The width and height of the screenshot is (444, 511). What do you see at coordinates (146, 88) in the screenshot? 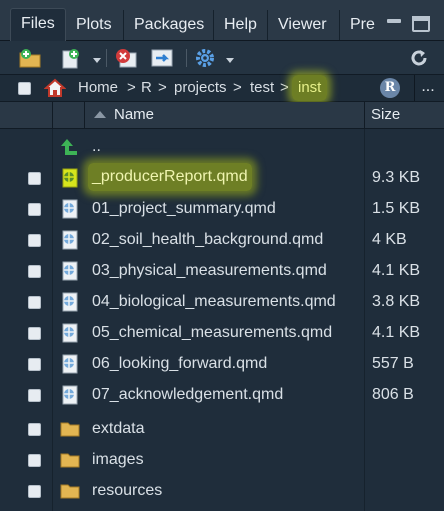
I see `breadcrumb-r: R` at bounding box center [146, 88].